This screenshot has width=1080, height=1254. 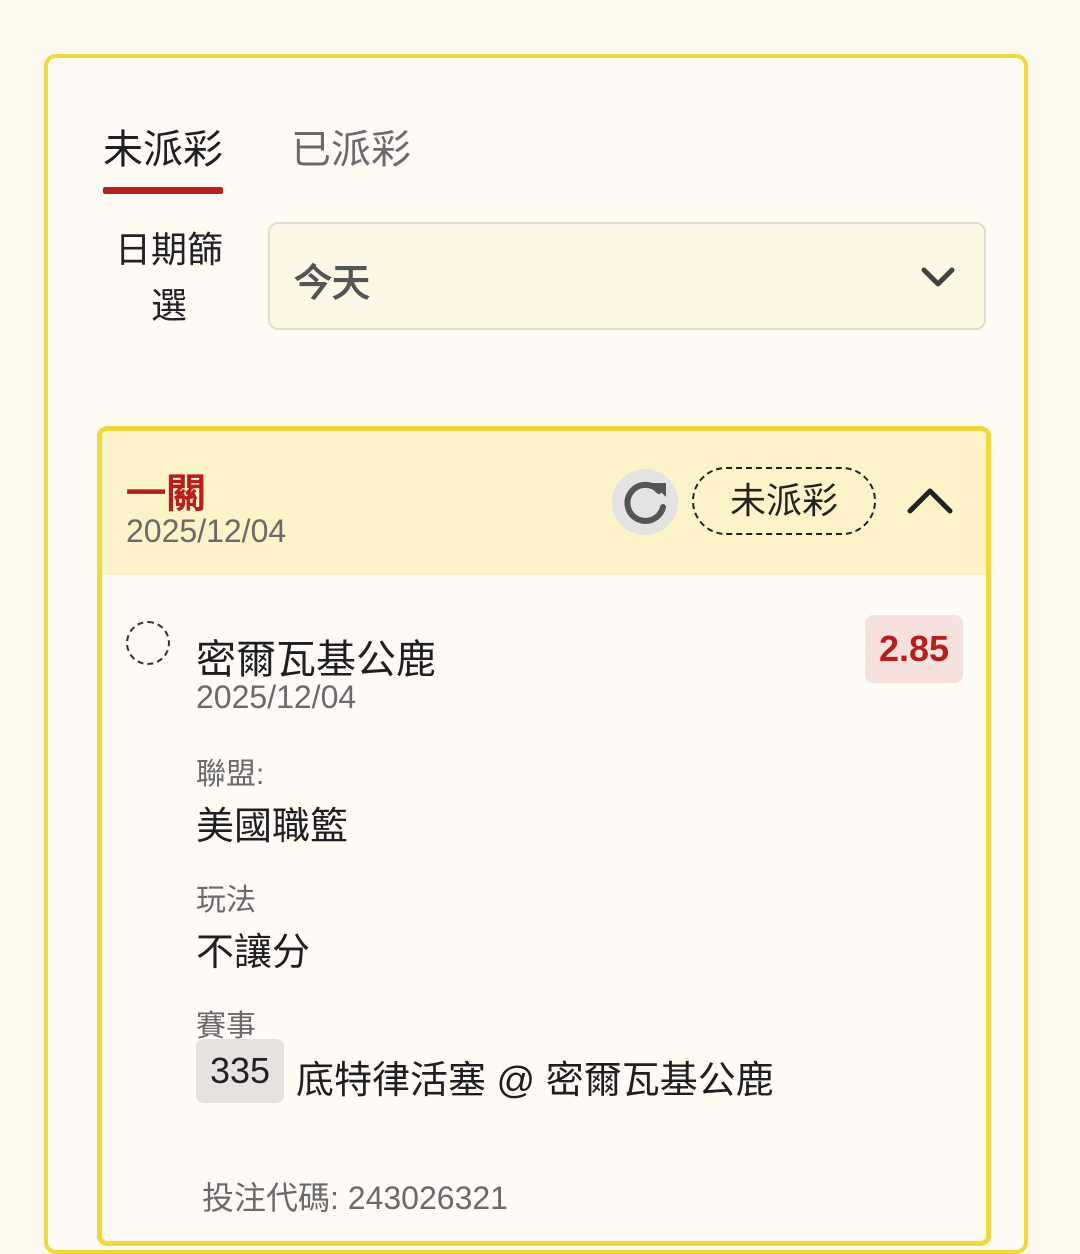 I want to click on date-filter-label: 日期篩選, so click(x=169, y=278).